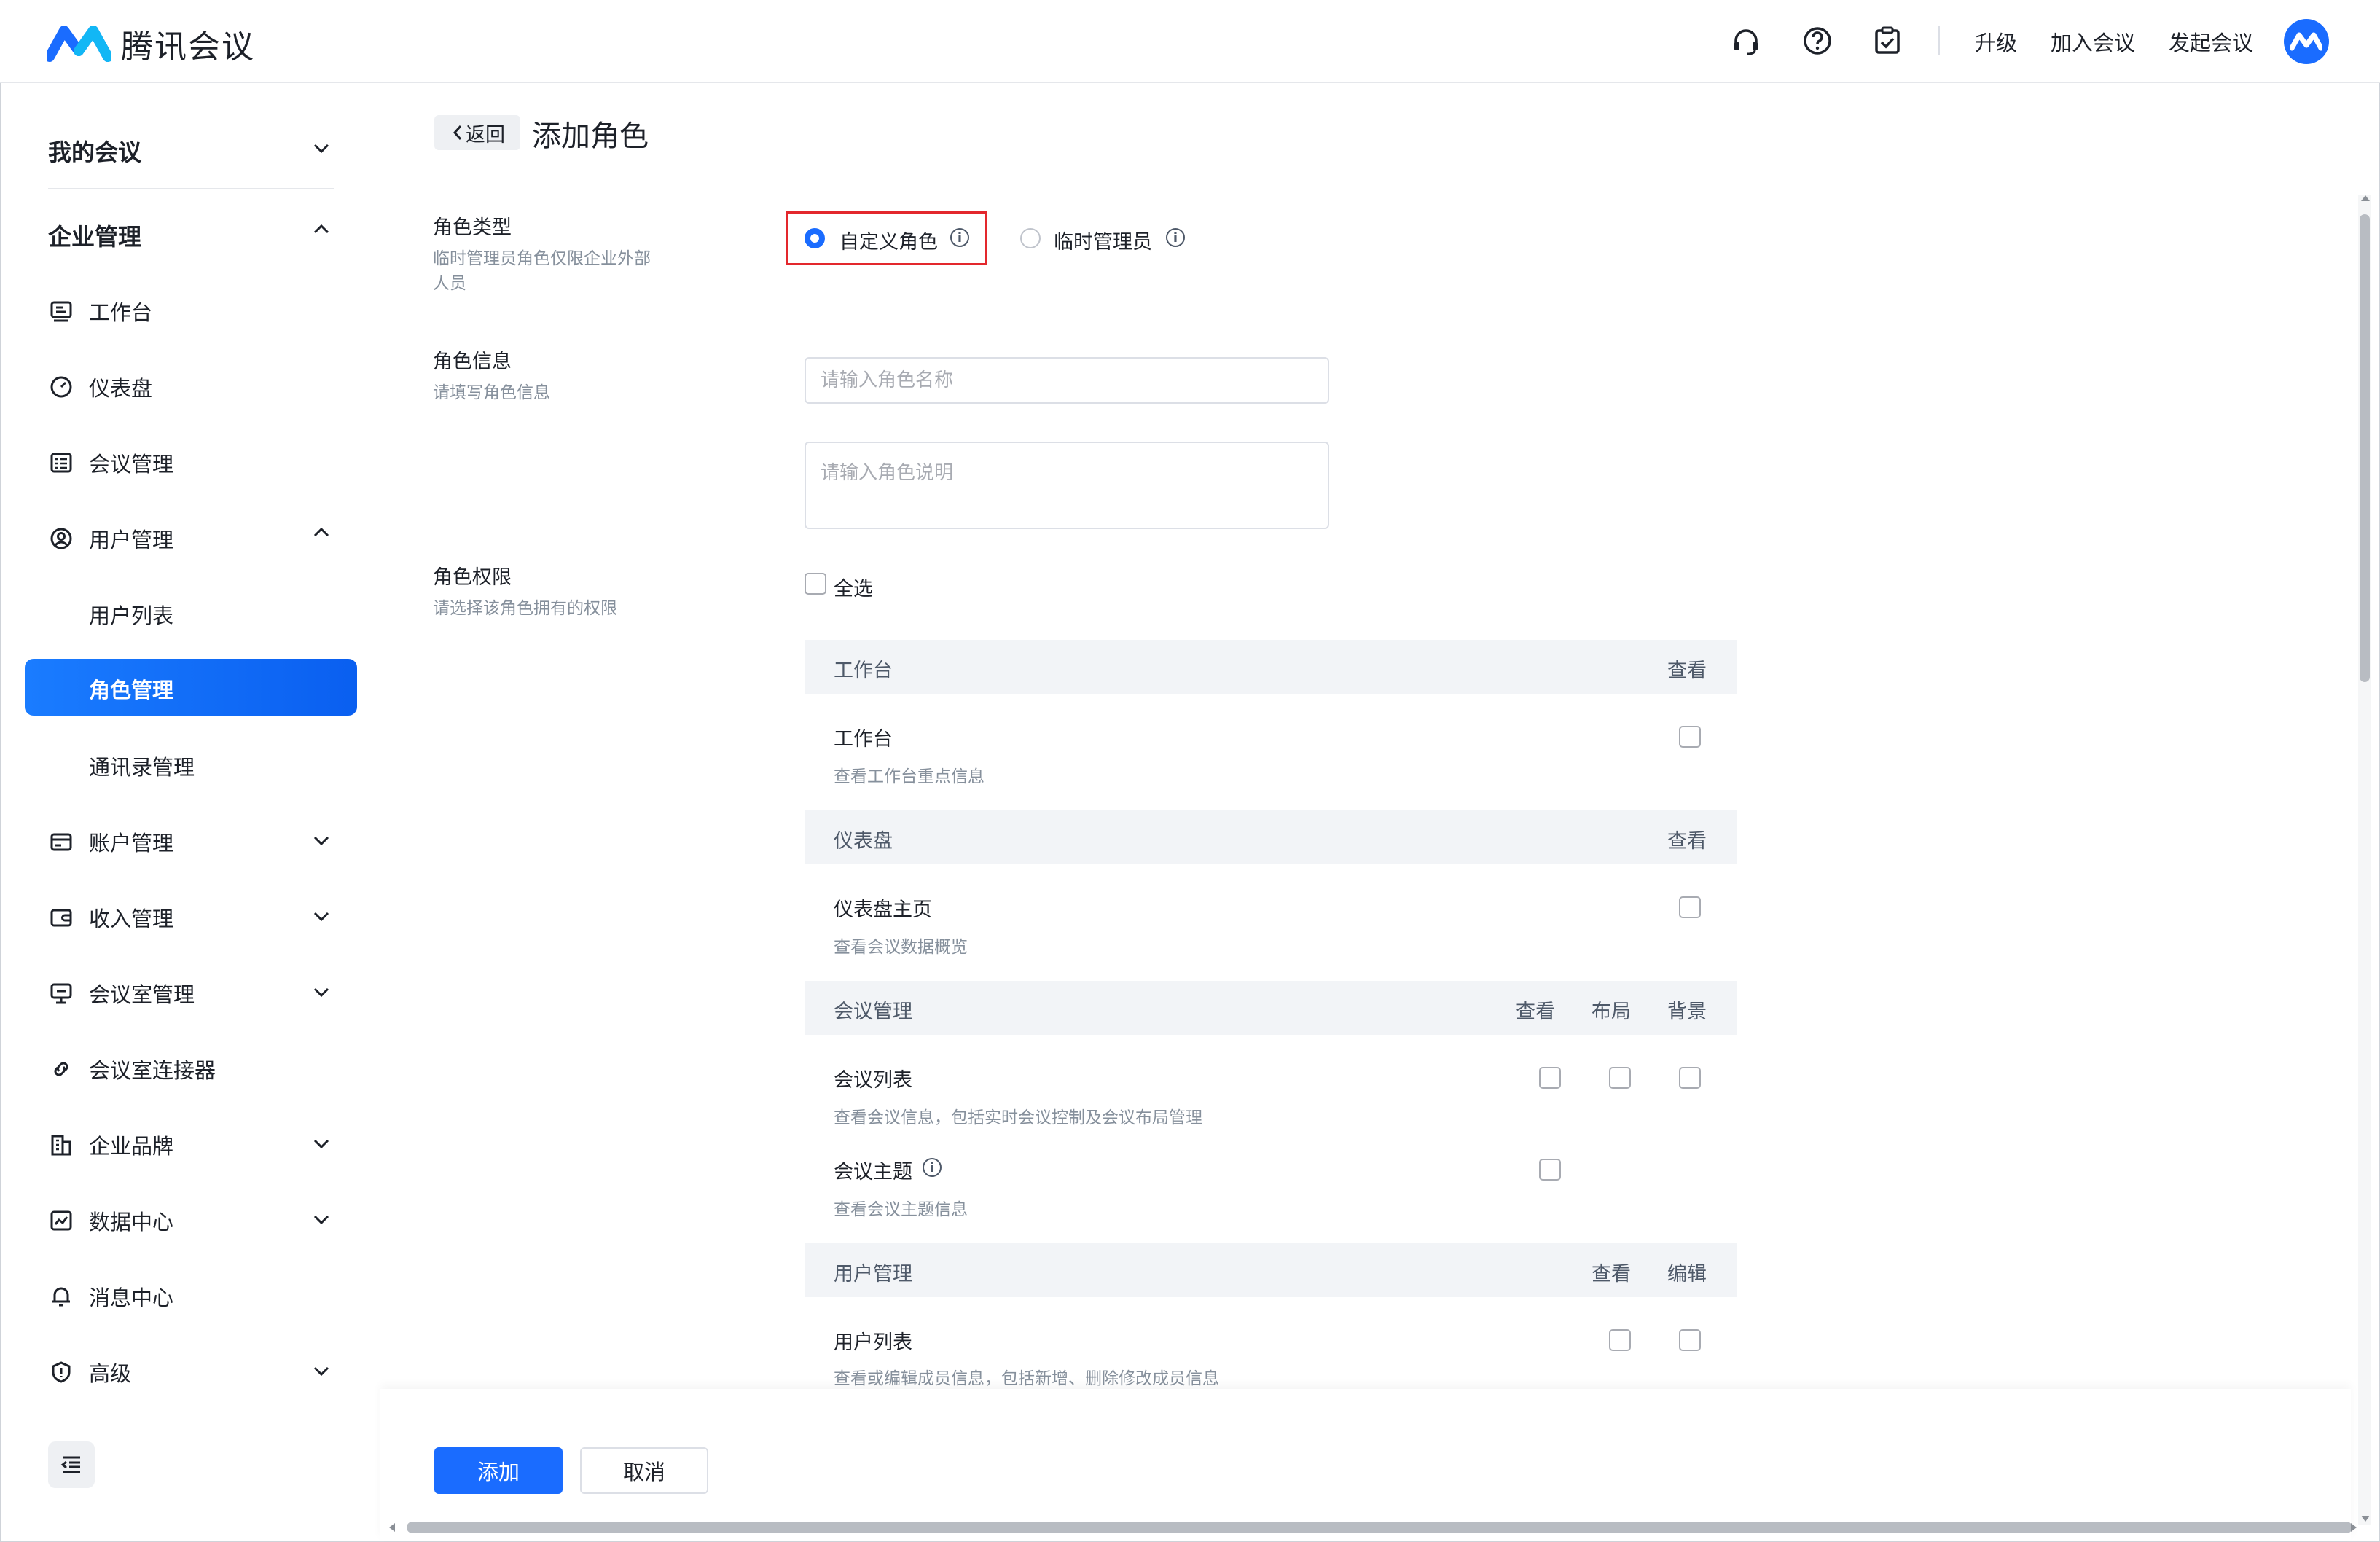 The image size is (2380, 1542). Describe the element at coordinates (2366, 1519) in the screenshot. I see `scroll-down-arrow-icon` at that location.